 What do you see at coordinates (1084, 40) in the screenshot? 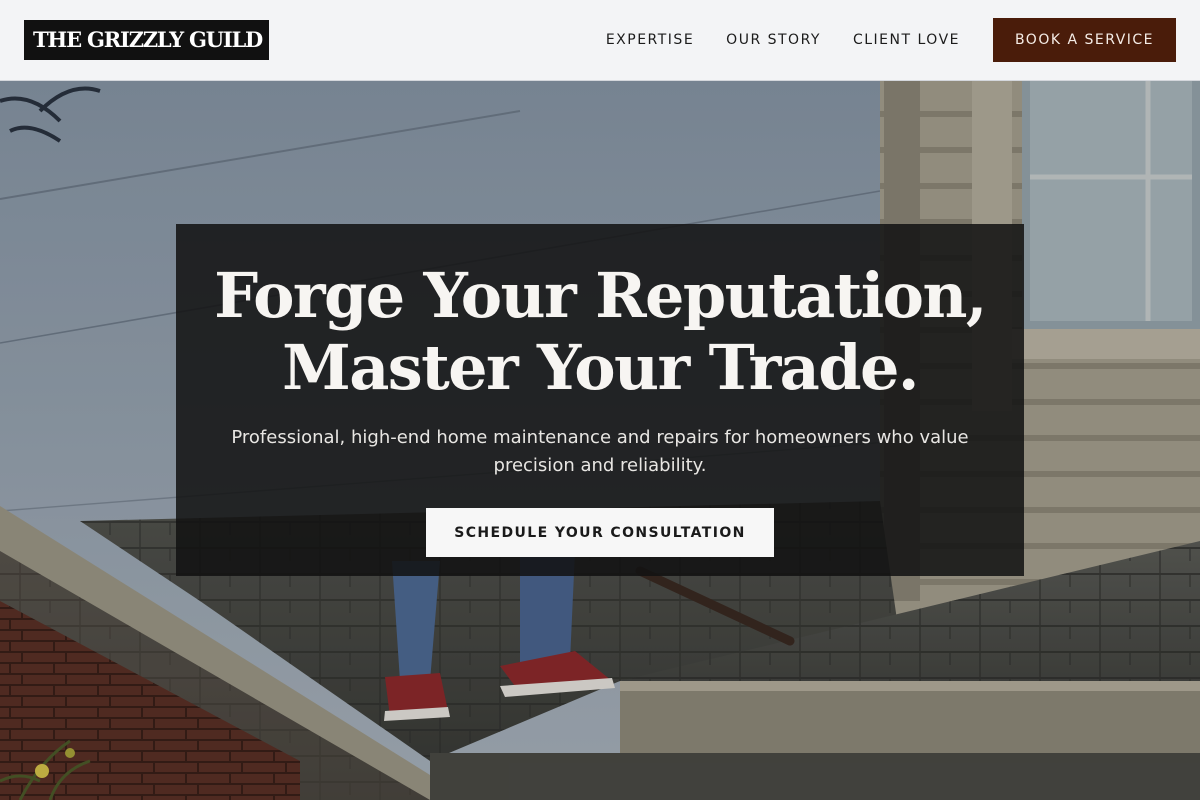
I see `book-service-button: BOOK A SERVICE` at bounding box center [1084, 40].